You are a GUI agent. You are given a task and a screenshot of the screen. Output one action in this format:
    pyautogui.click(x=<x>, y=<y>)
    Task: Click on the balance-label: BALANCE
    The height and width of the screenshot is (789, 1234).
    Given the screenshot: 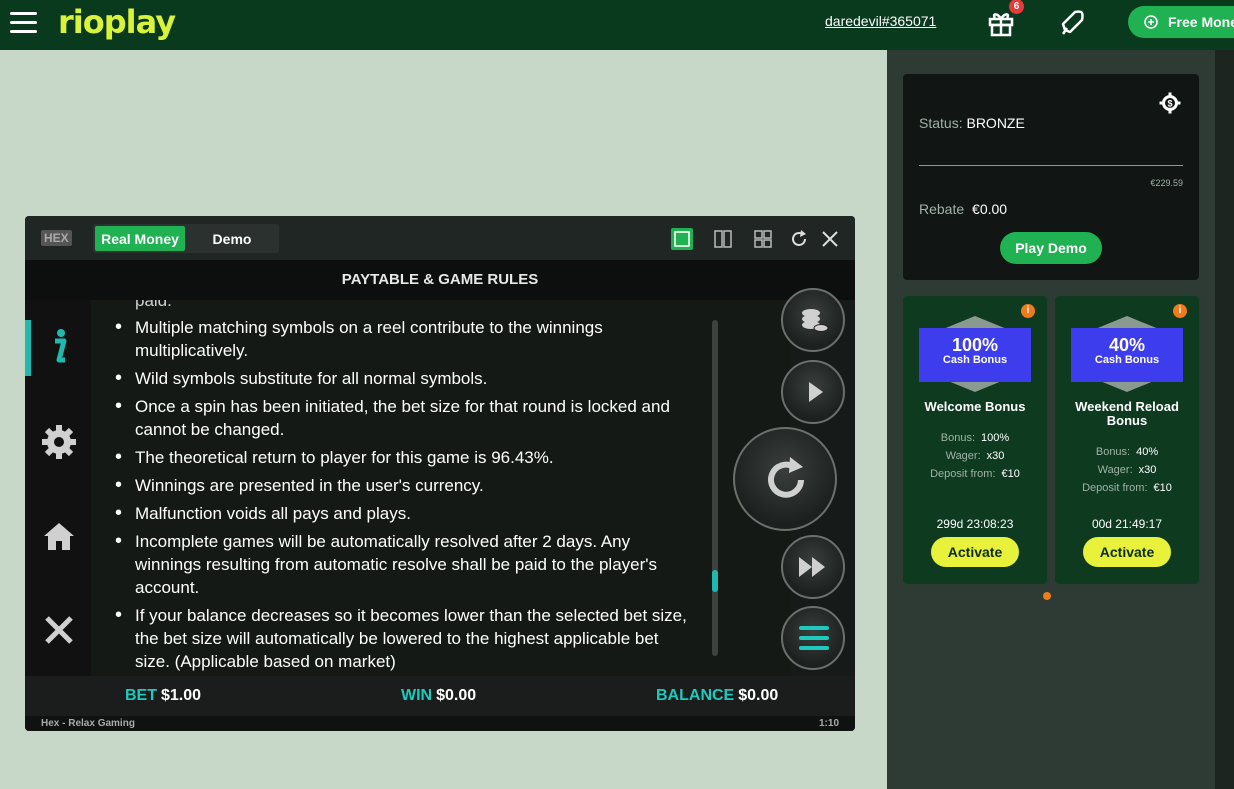 What is the action you would take?
    pyautogui.click(x=695, y=695)
    